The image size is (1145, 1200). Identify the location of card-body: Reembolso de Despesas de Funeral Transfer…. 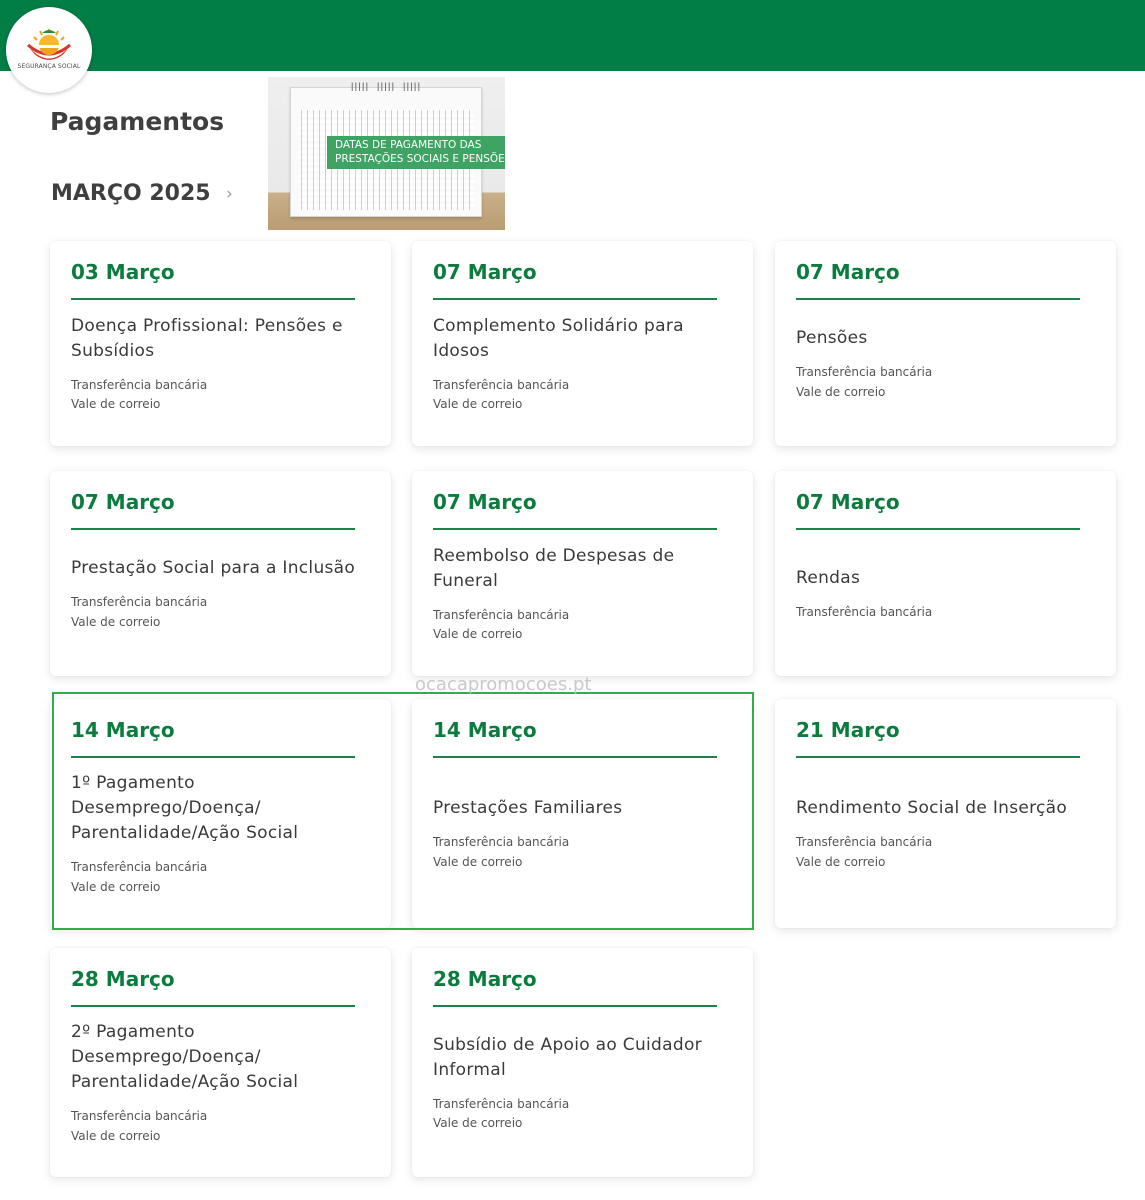
(578, 594).